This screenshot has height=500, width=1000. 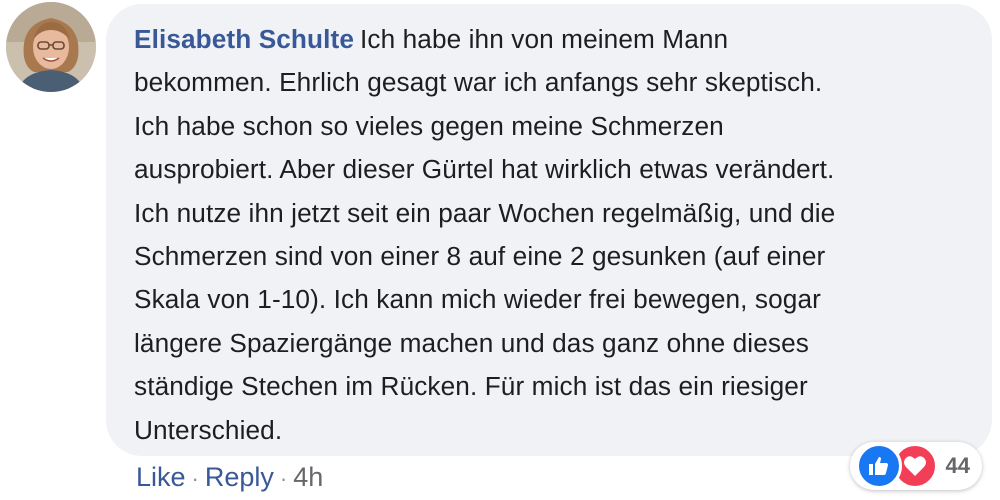 What do you see at coordinates (878, 466) in the screenshot?
I see `like-icon` at bounding box center [878, 466].